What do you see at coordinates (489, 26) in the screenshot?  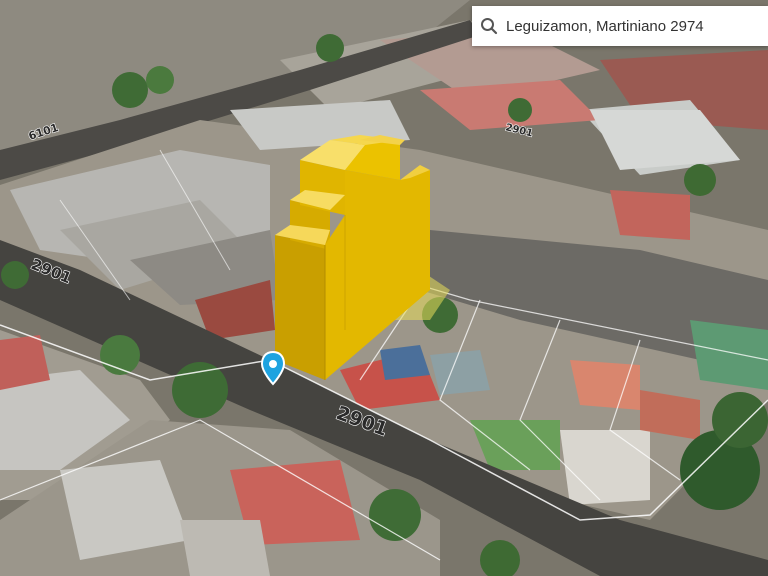 I see `search-icon` at bounding box center [489, 26].